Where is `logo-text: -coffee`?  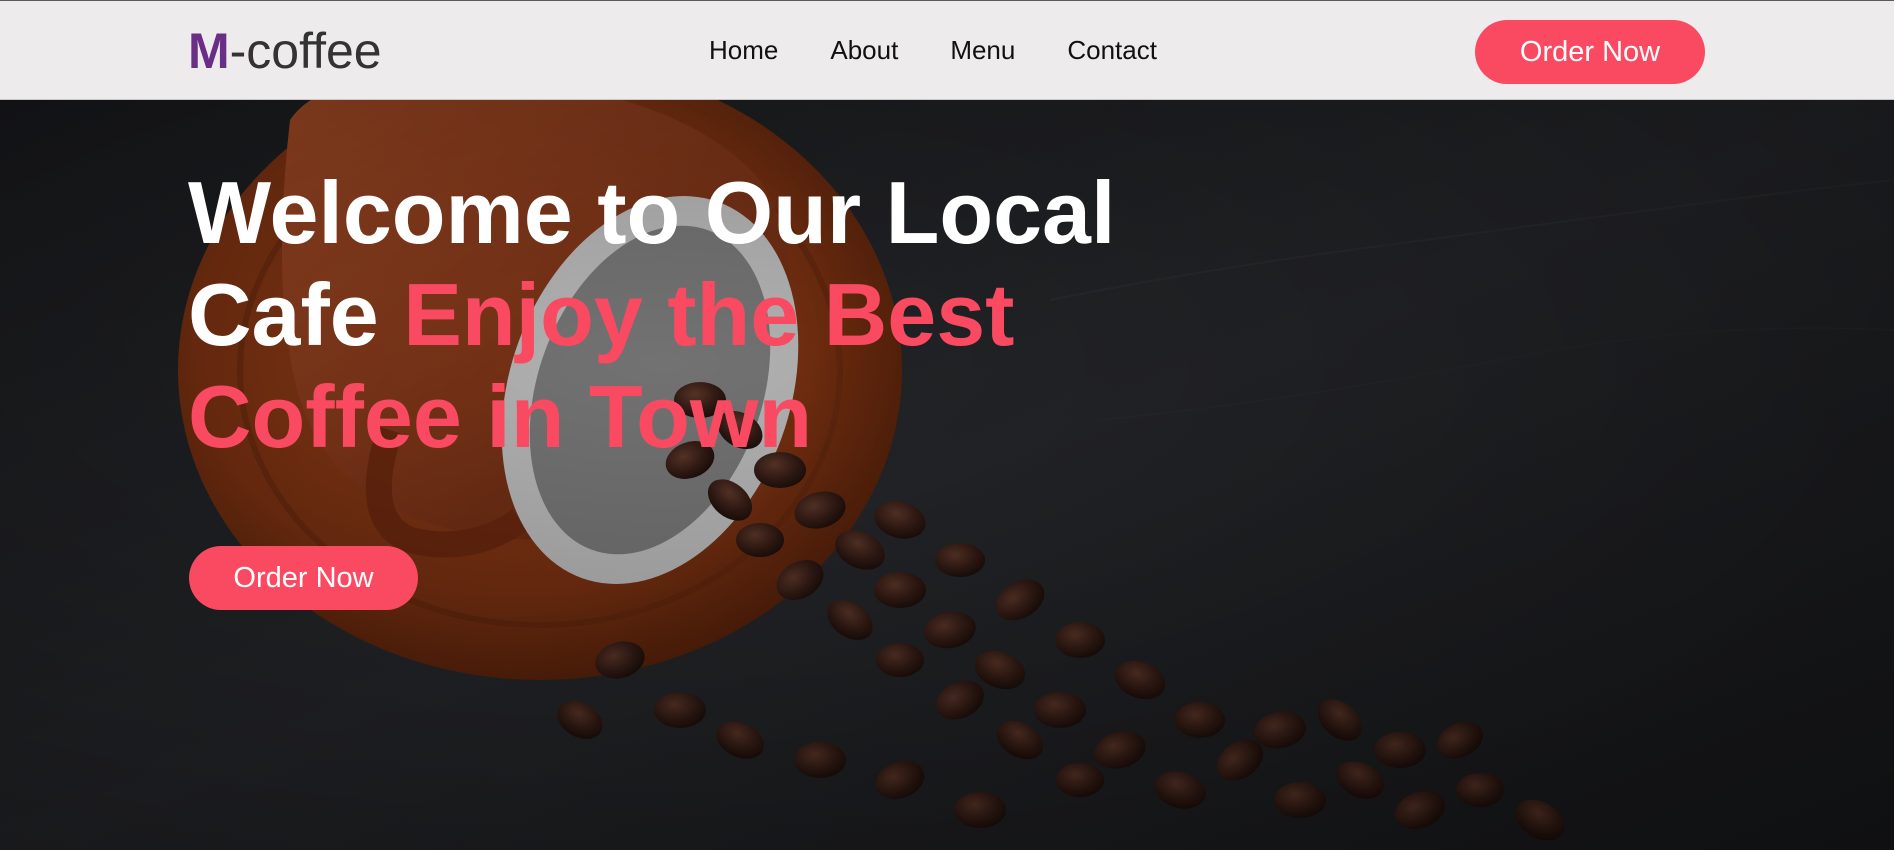
logo-text: -coffee is located at coordinates (305, 51).